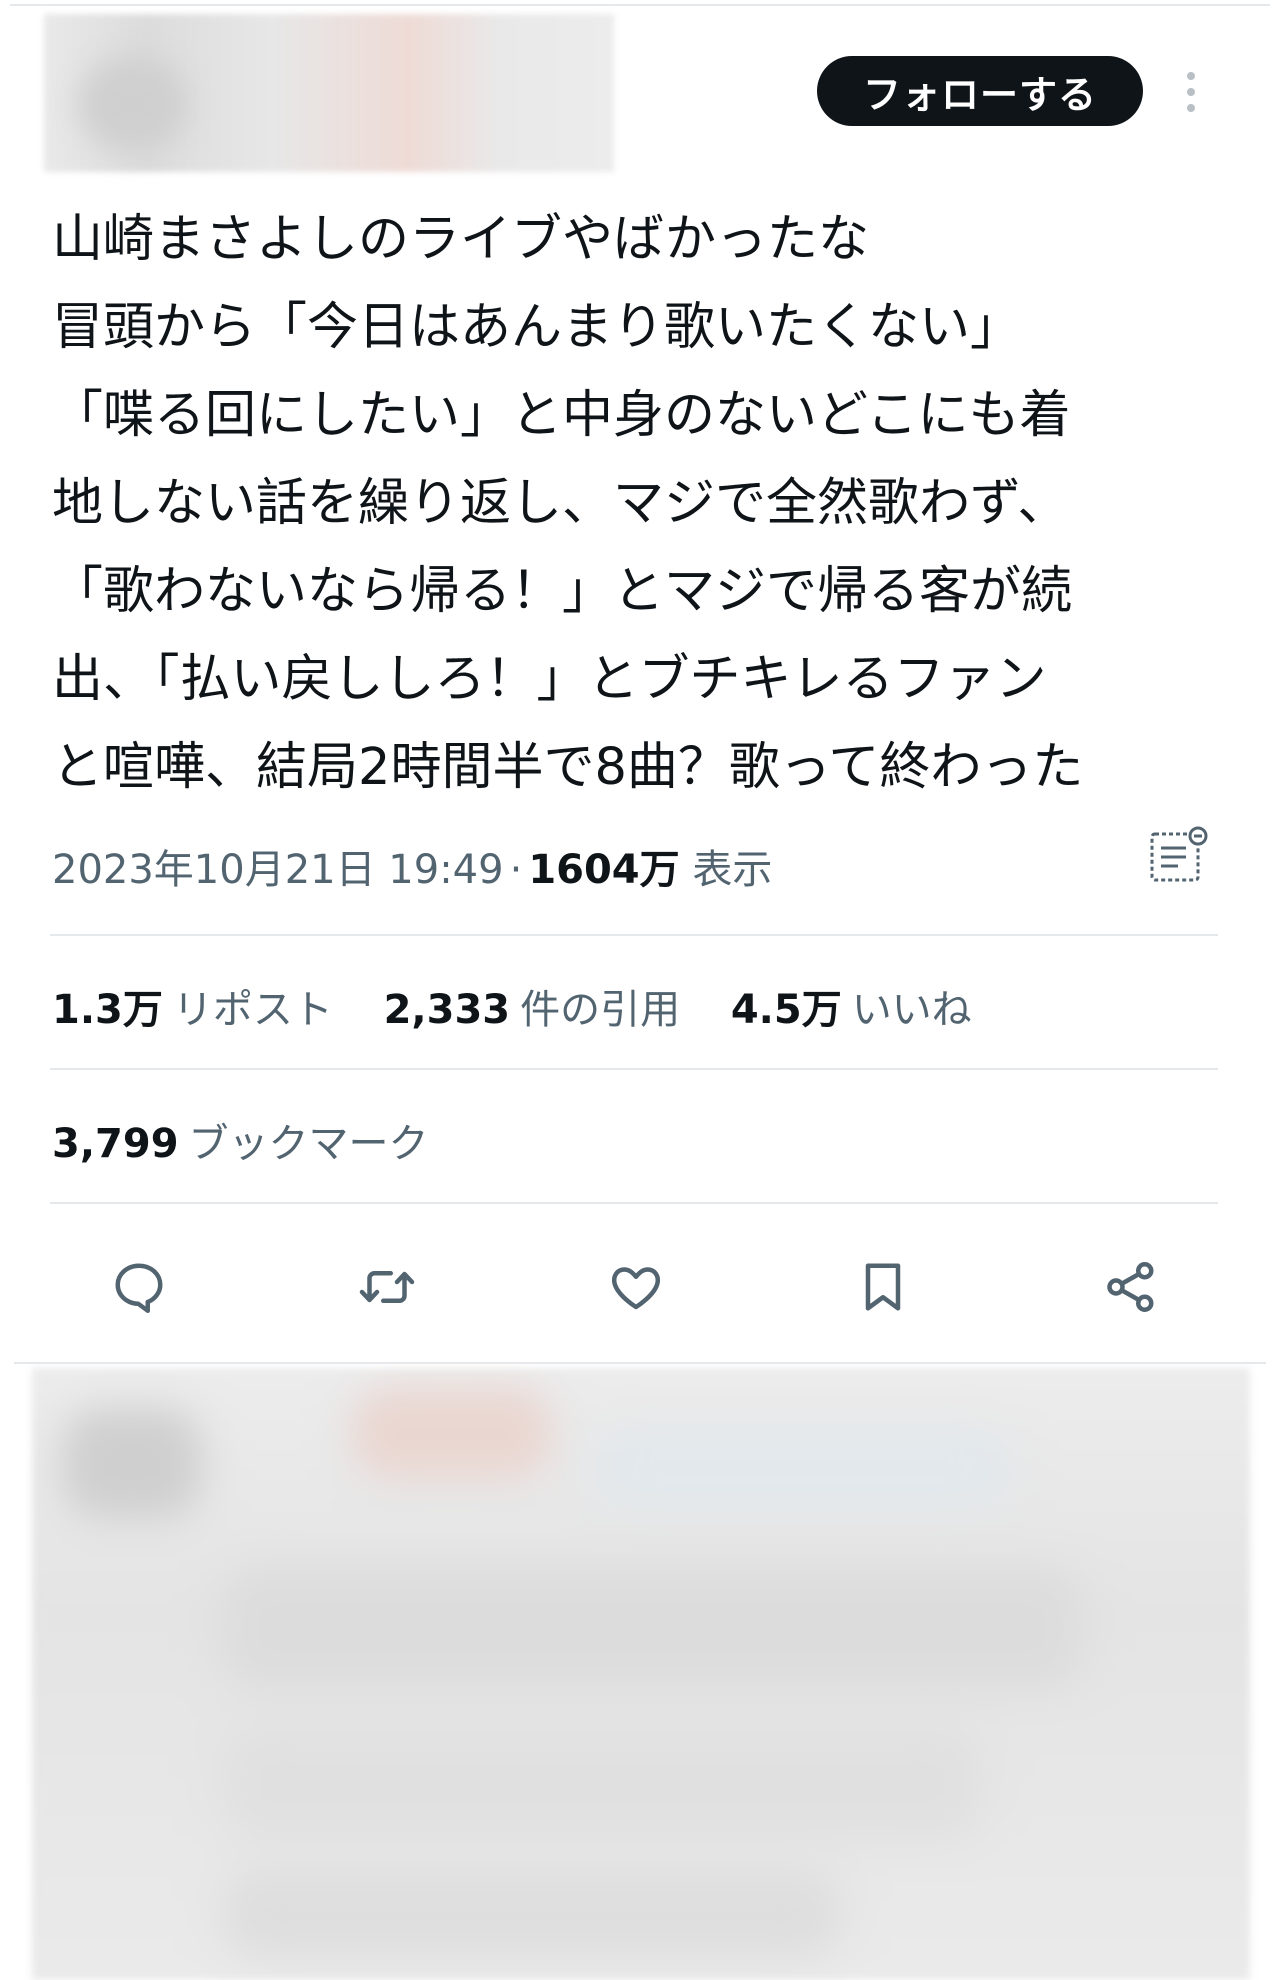 The height and width of the screenshot is (1980, 1280). What do you see at coordinates (447, 1010) in the screenshot?
I see `quotes-count: 2,333` at bounding box center [447, 1010].